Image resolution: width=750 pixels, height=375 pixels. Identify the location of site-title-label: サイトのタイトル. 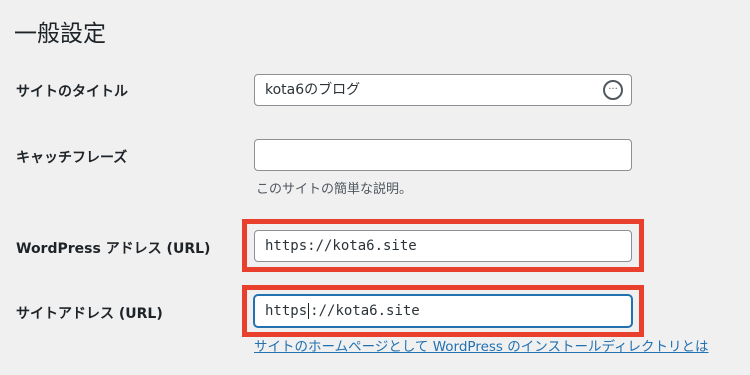
(72, 92).